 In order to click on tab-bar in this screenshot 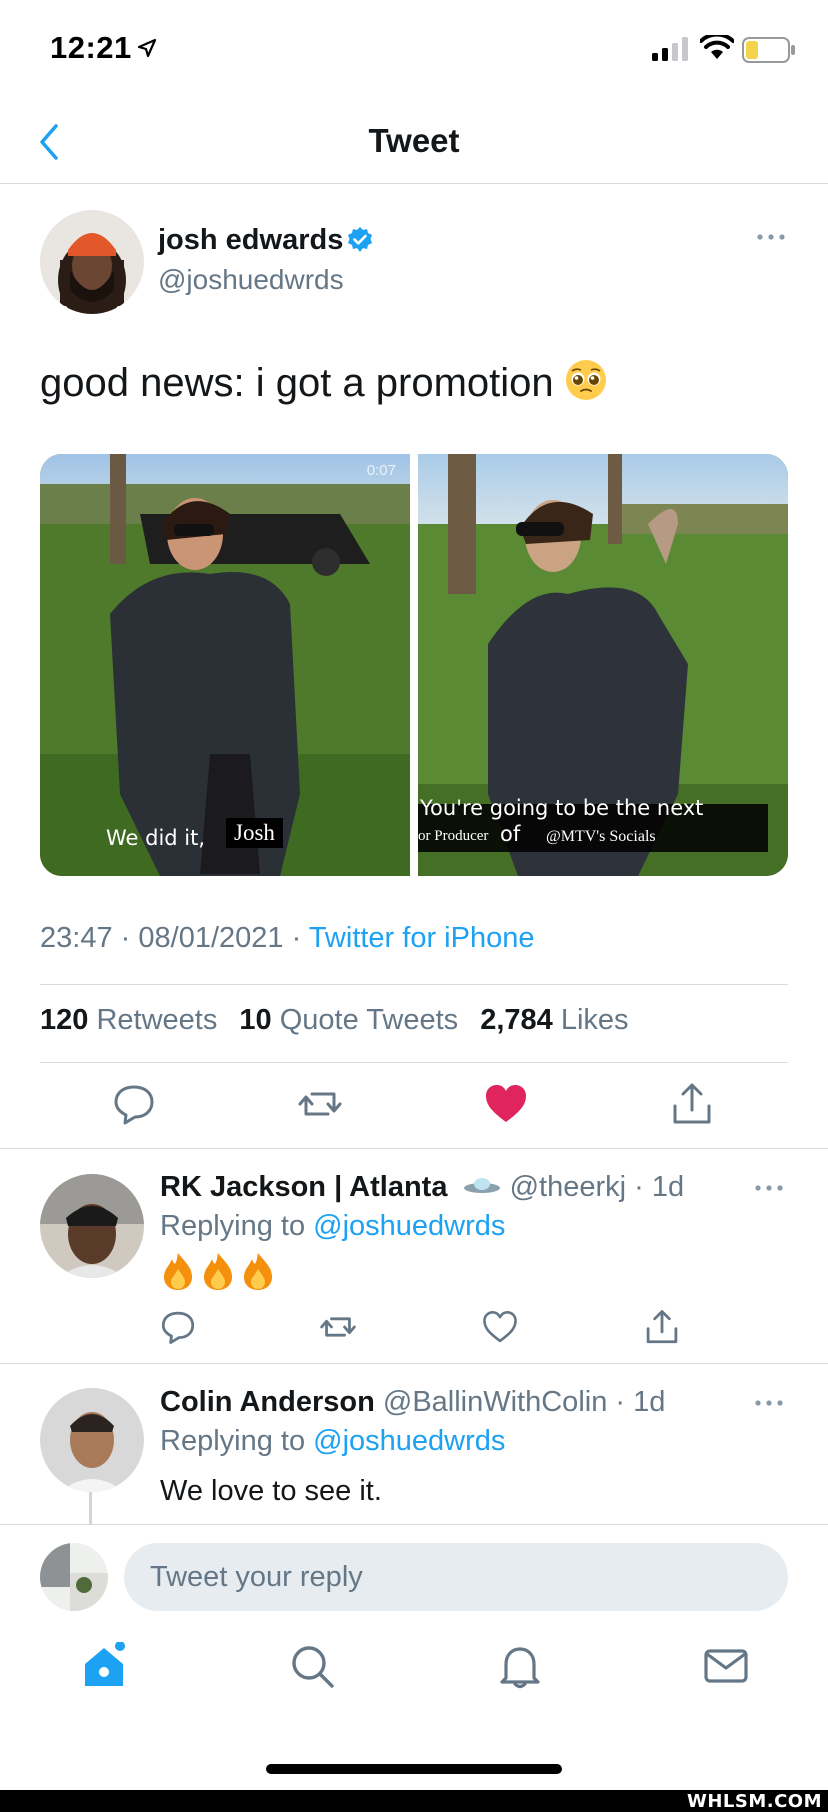, I will do `click(414, 1679)`.